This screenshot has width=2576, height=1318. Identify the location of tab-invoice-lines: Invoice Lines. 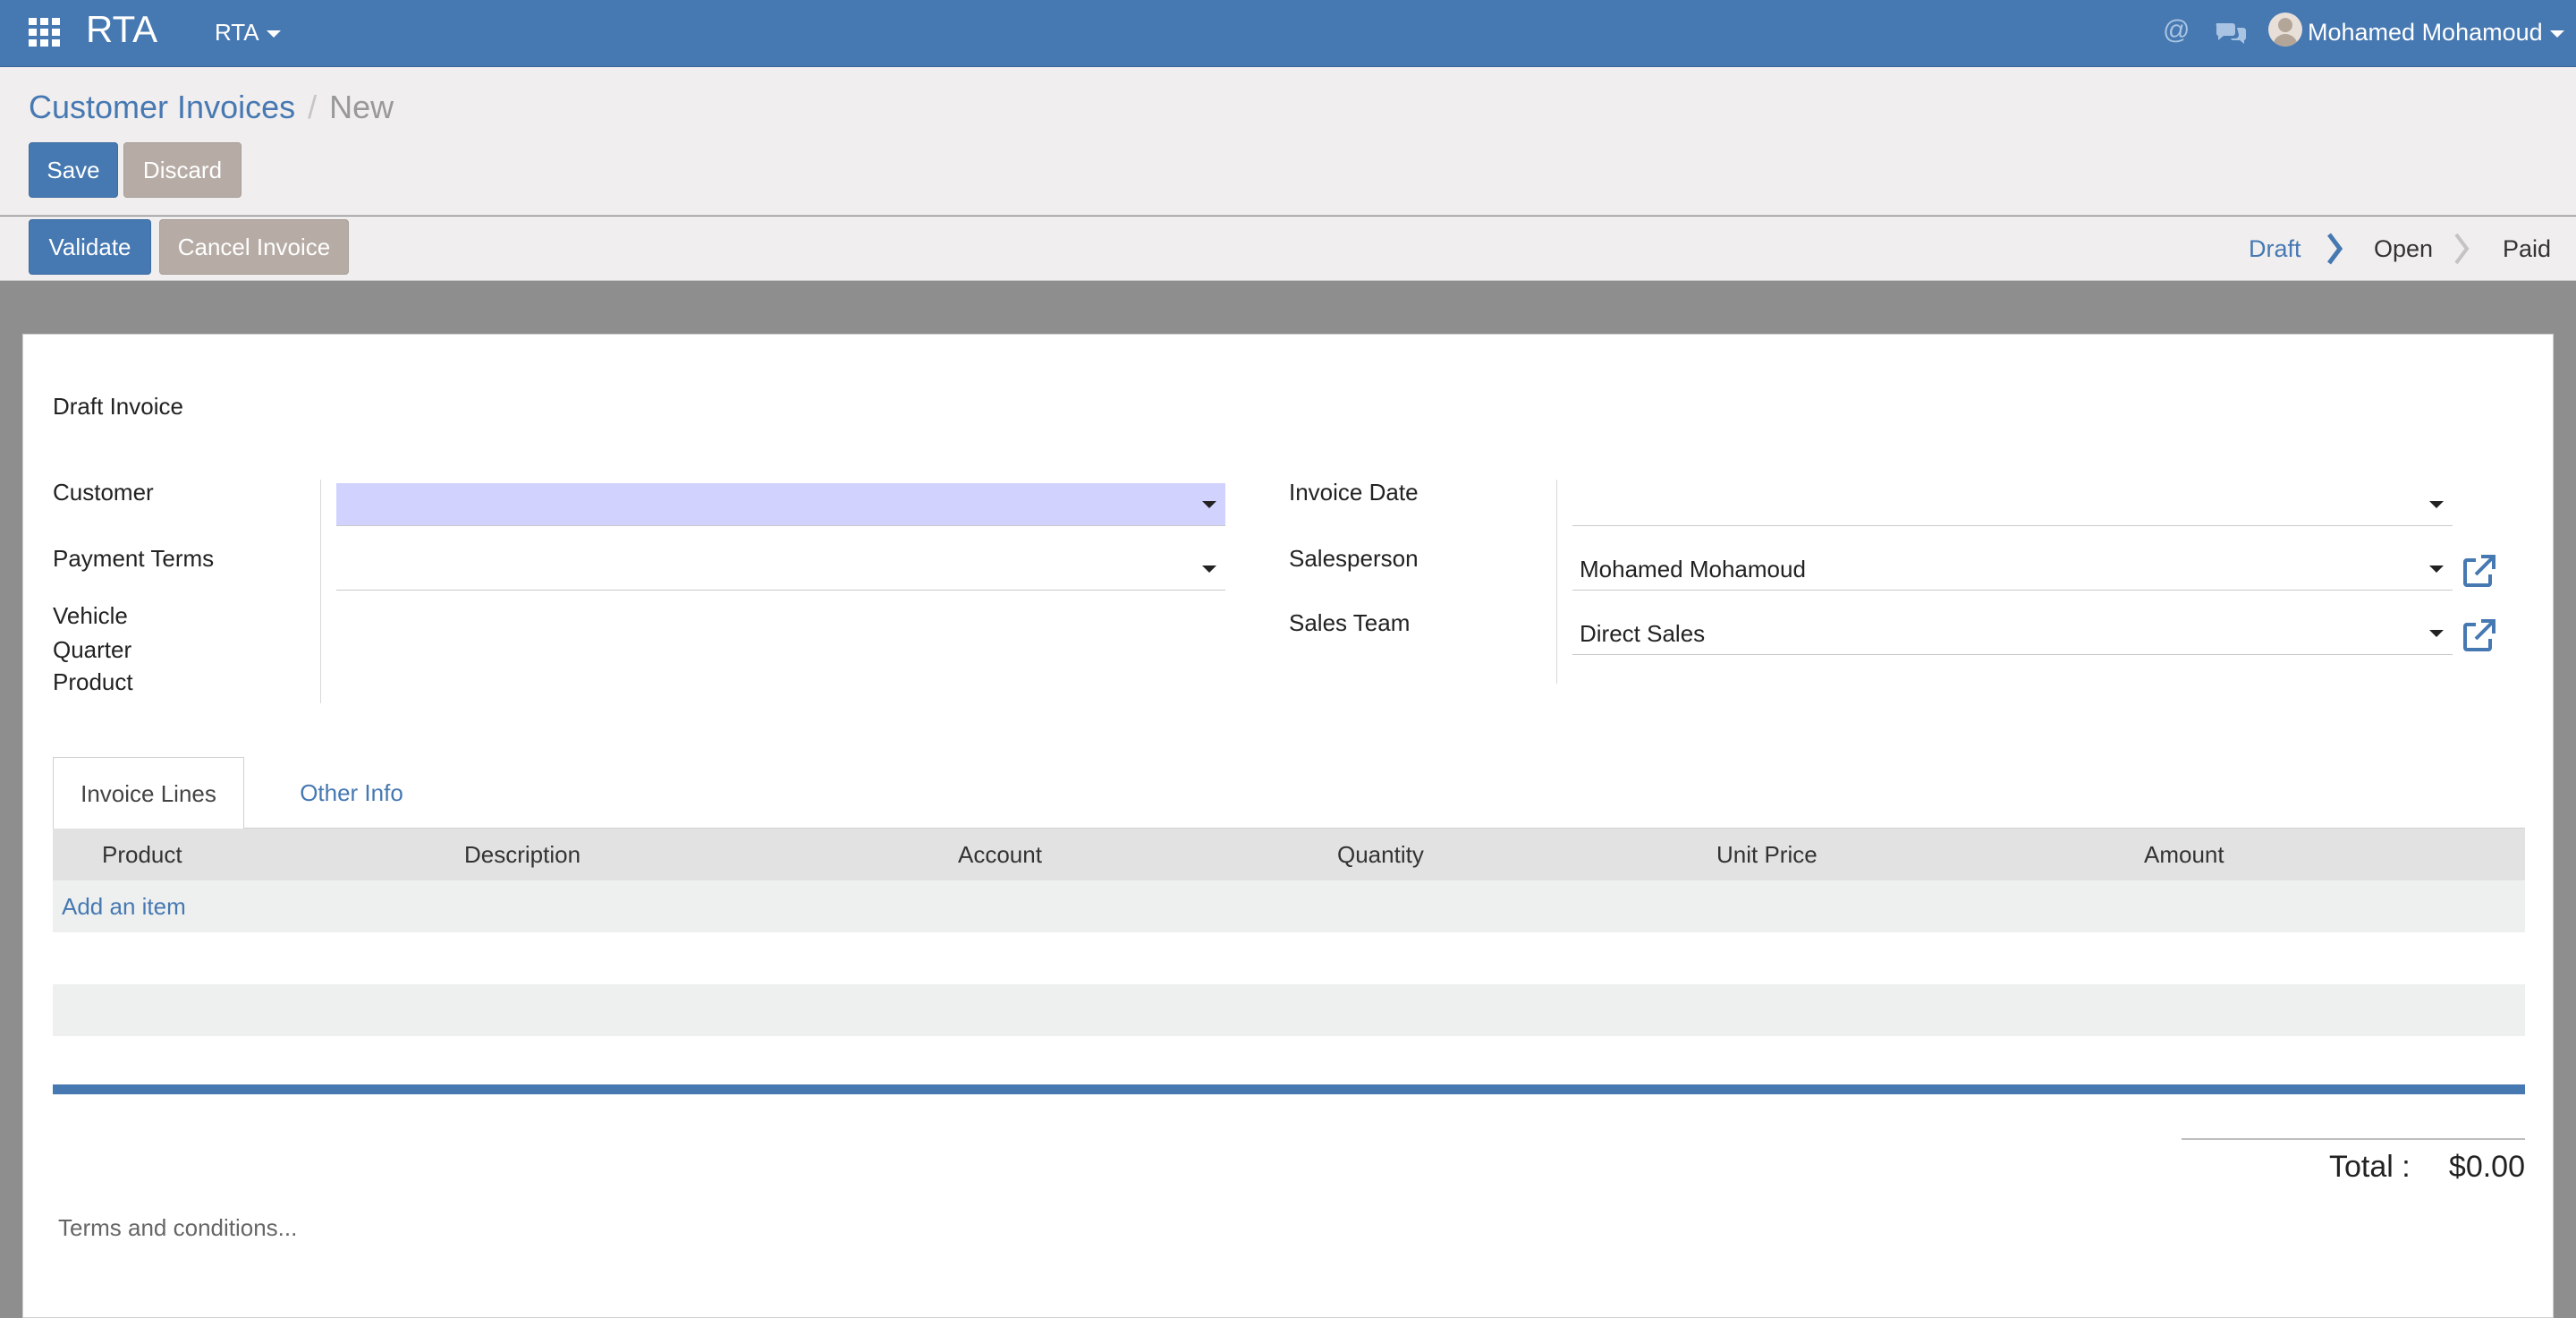
(148, 793).